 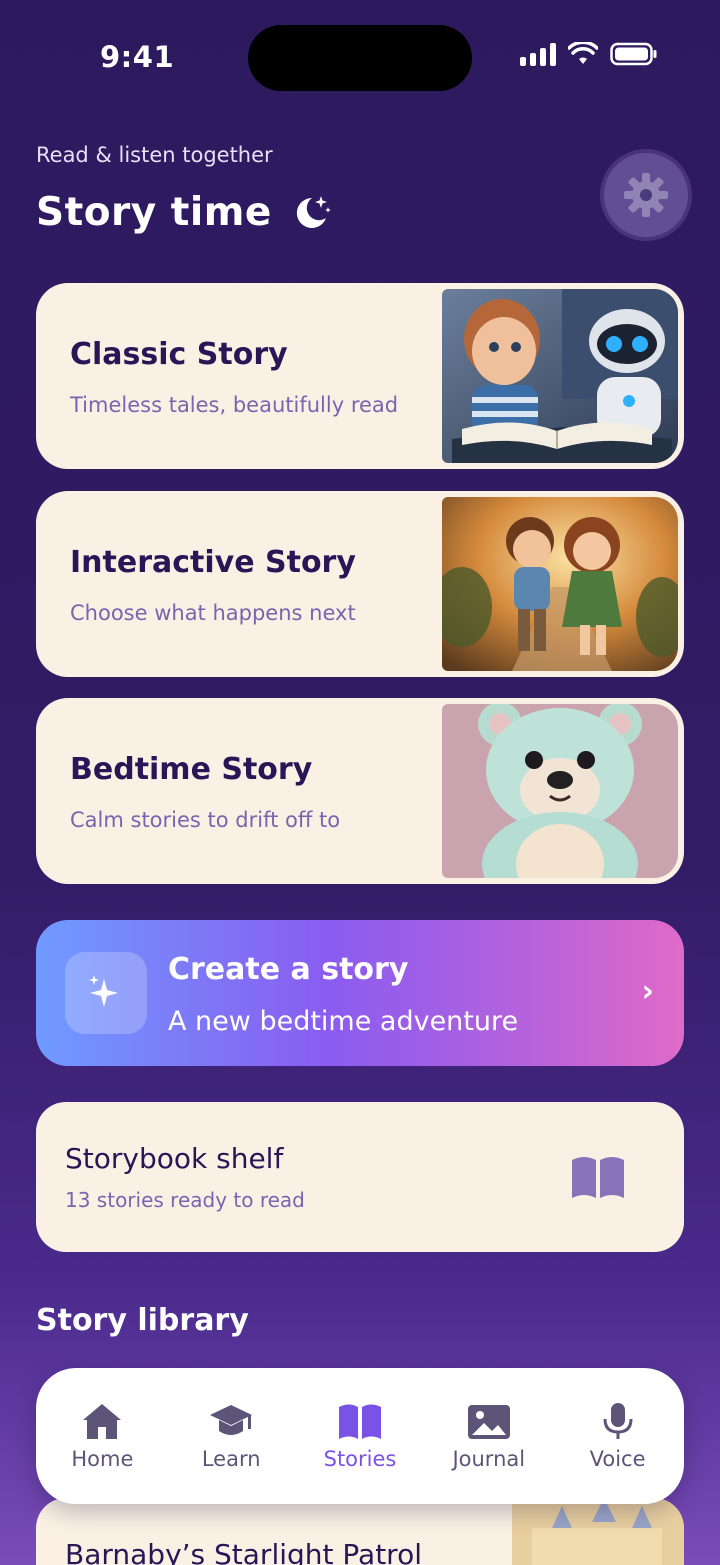 I want to click on image-icon, so click(x=488, y=1422).